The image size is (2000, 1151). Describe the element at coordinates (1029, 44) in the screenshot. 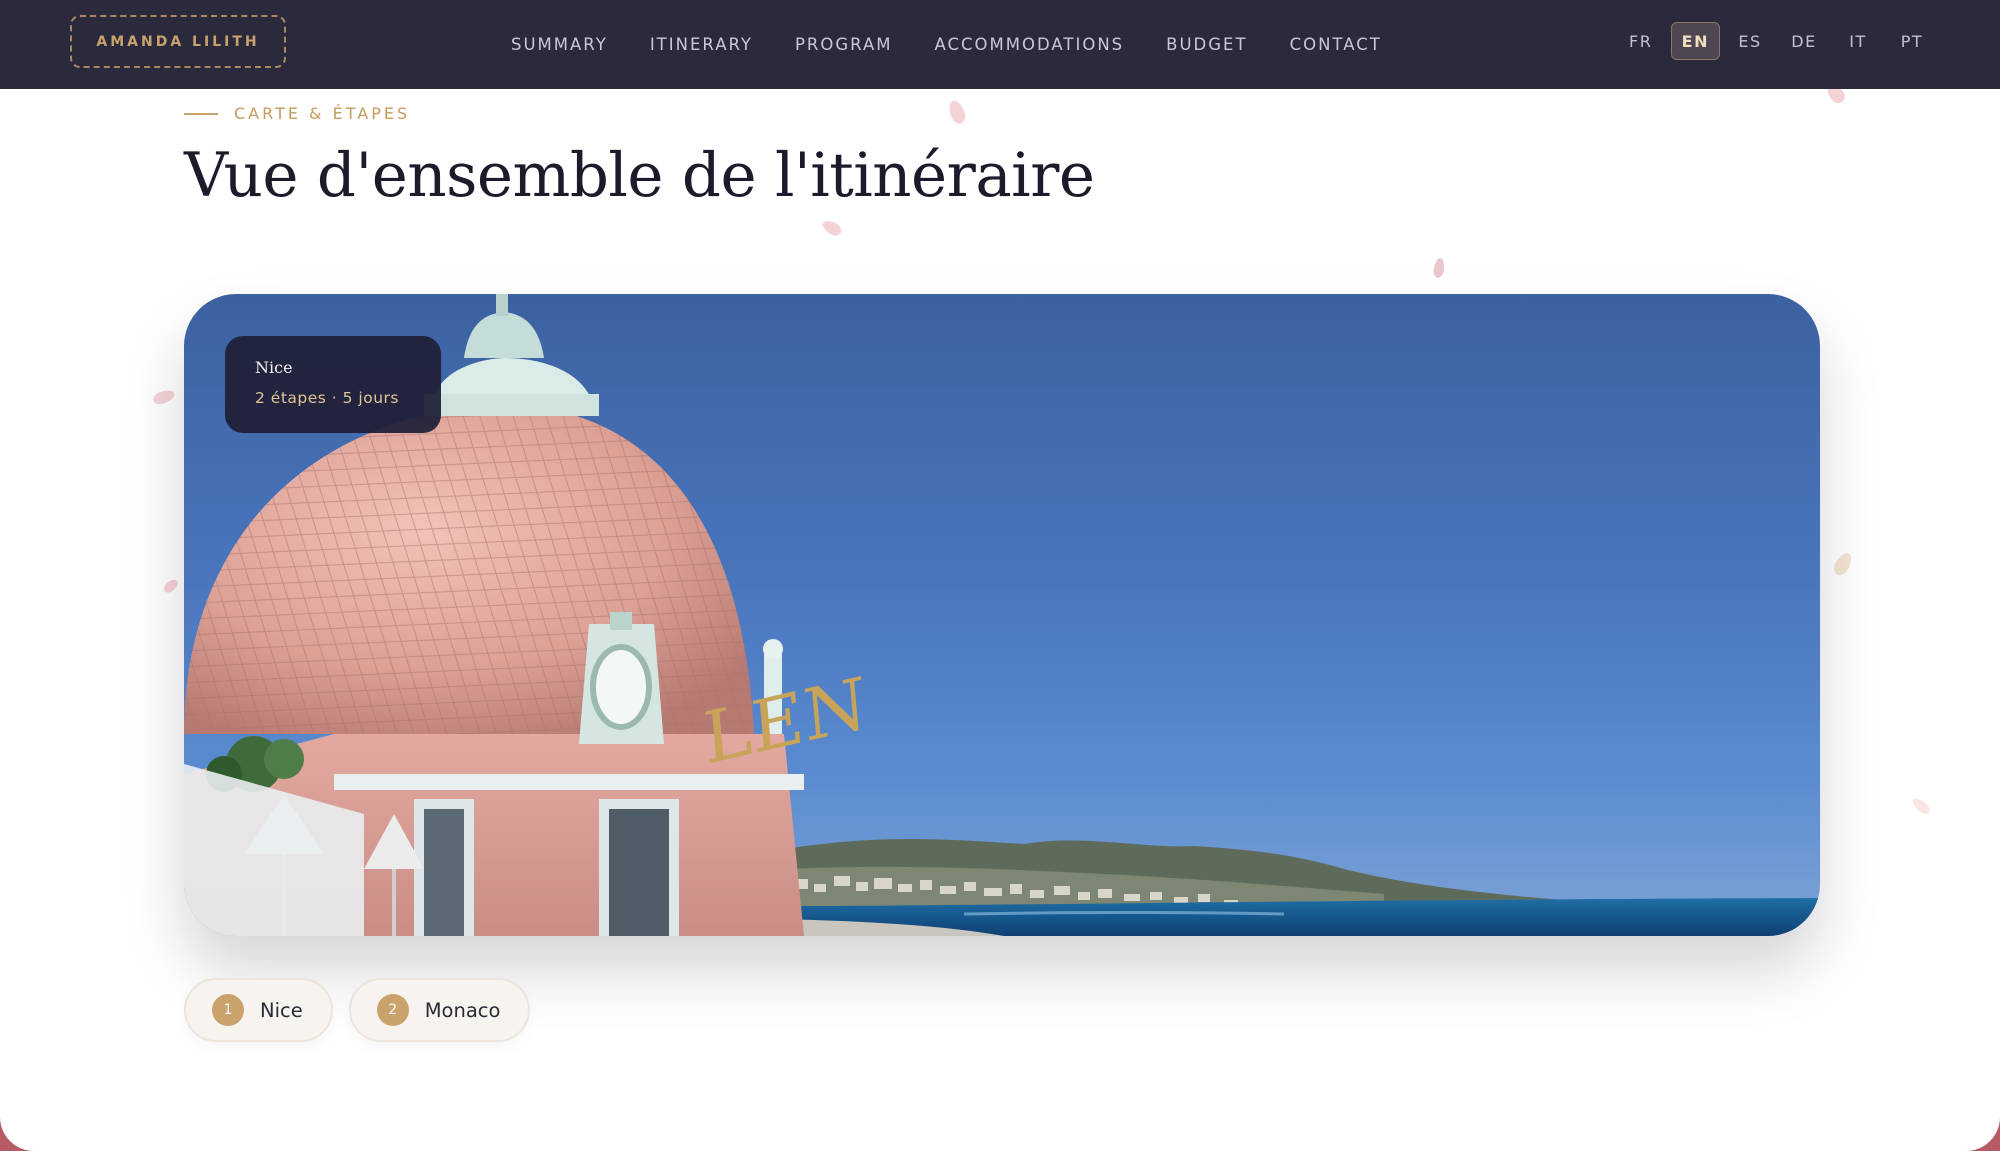

I see `nav-accommodations: ACCOMMODATIONS` at that location.